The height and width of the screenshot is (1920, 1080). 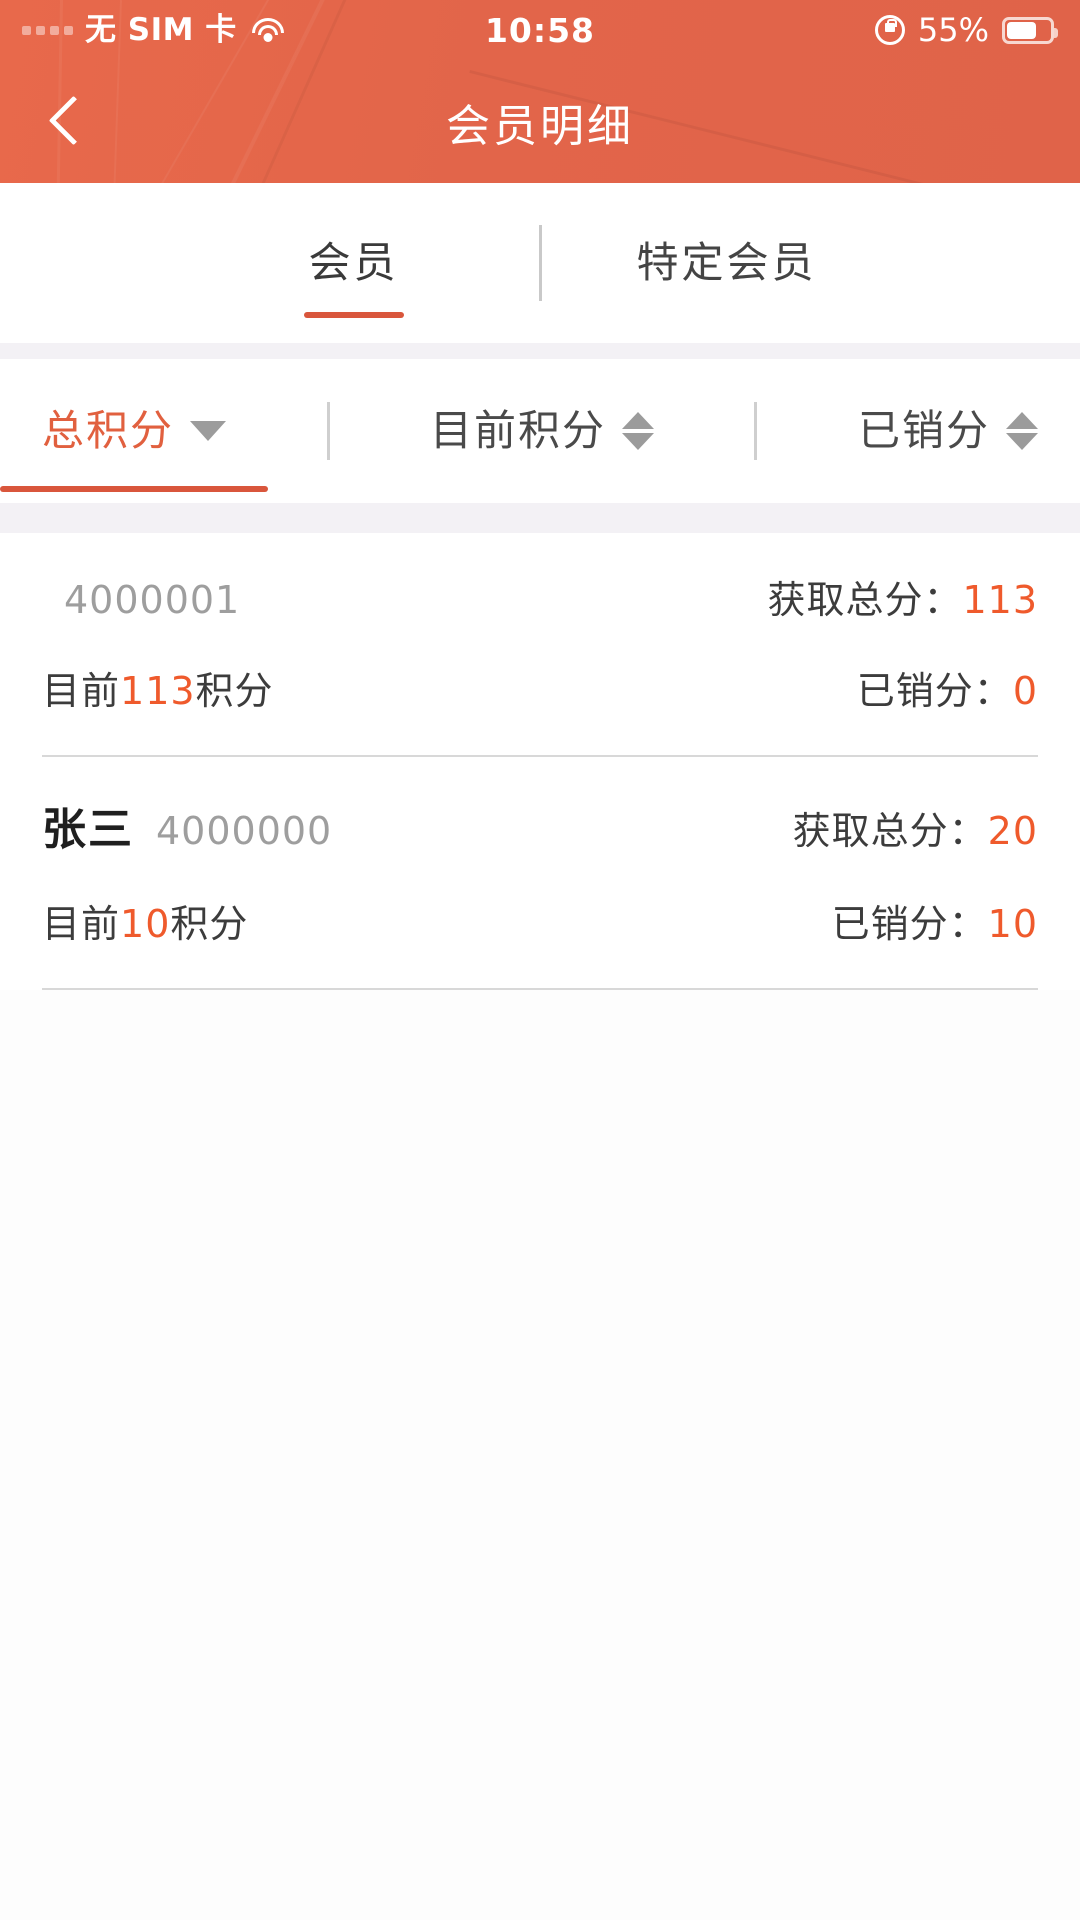 I want to click on sort-total-points-label: 总积分, so click(x=108, y=430).